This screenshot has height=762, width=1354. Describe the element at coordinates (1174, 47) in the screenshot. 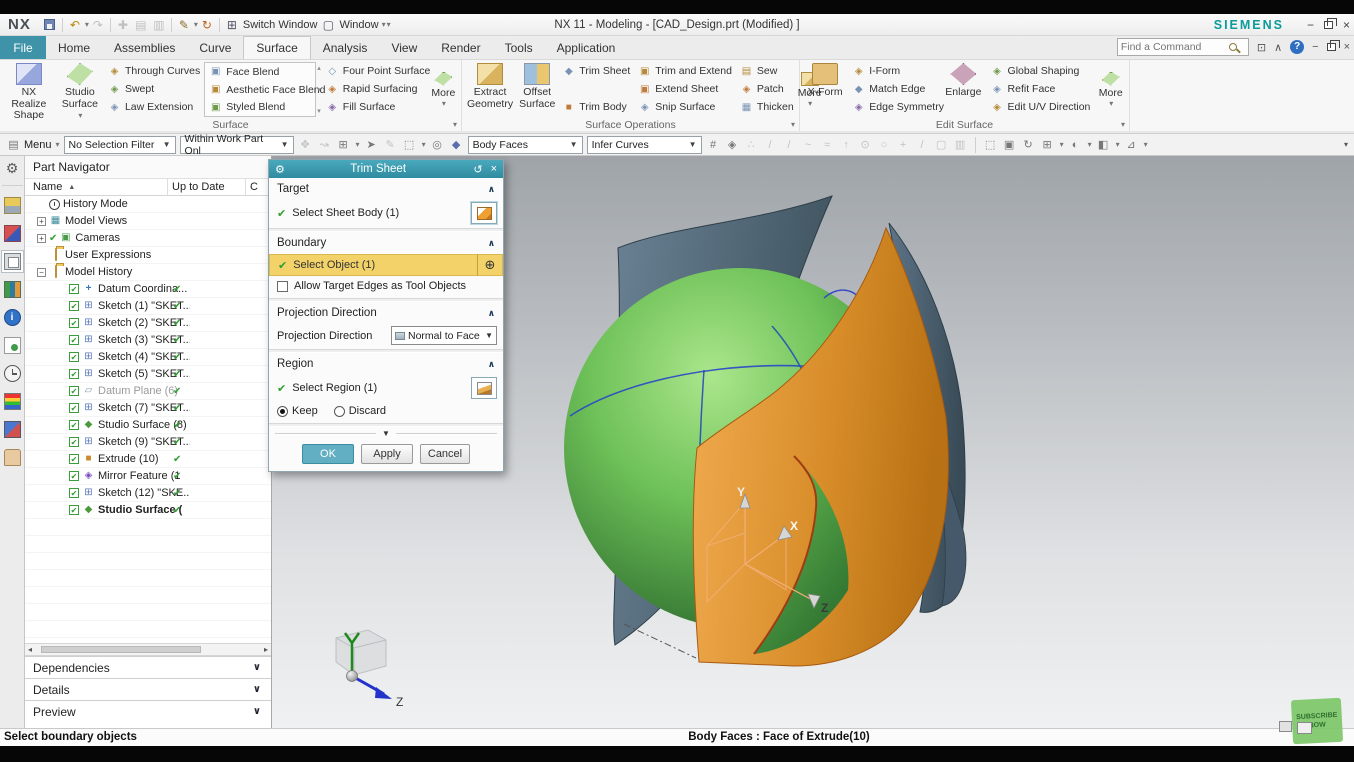

I see `find-command-input` at that location.